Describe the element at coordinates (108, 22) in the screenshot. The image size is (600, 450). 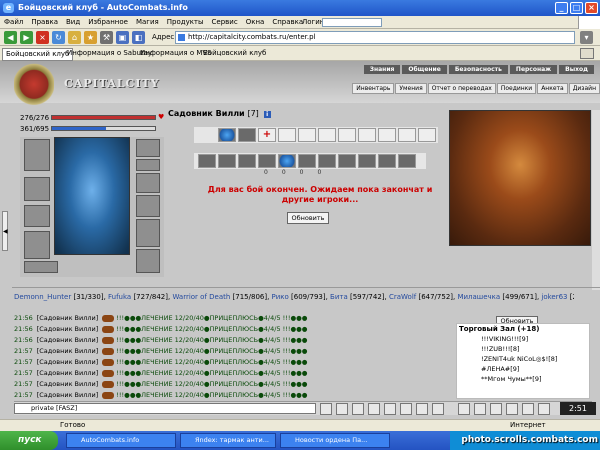
I see `menu-item-favorites: Избранное` at that location.